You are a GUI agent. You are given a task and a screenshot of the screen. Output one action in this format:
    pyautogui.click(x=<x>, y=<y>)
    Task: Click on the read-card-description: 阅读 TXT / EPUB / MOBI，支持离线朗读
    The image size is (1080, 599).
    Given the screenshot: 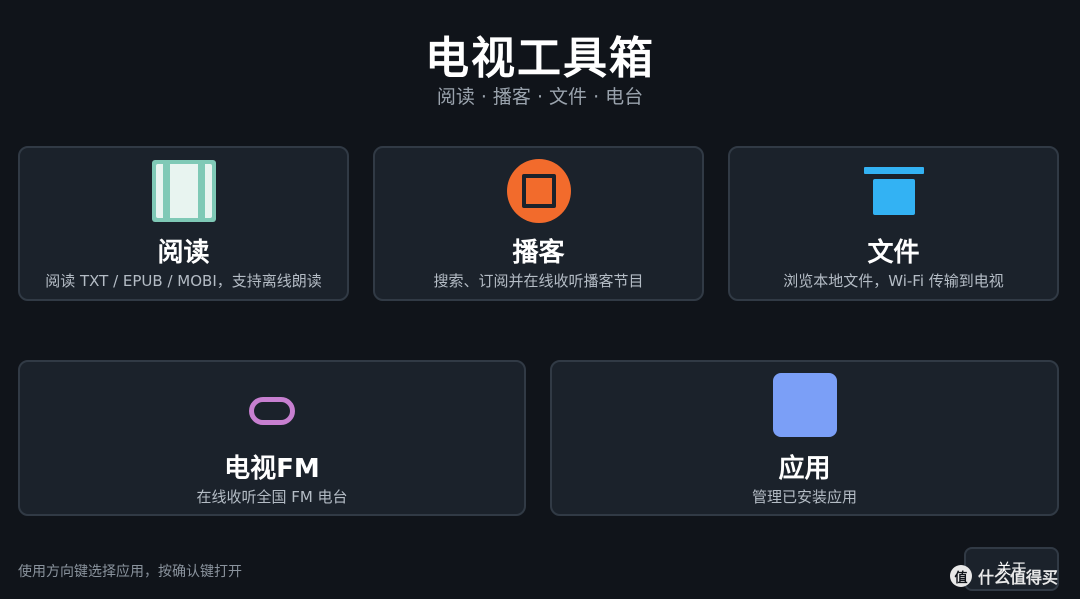 What is the action you would take?
    pyautogui.click(x=183, y=281)
    